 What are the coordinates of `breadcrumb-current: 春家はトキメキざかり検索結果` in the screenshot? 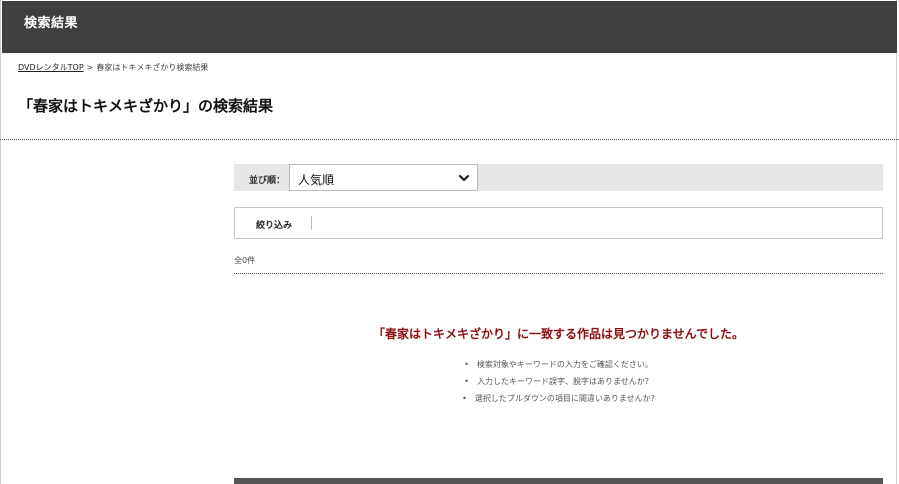 It's located at (152, 67).